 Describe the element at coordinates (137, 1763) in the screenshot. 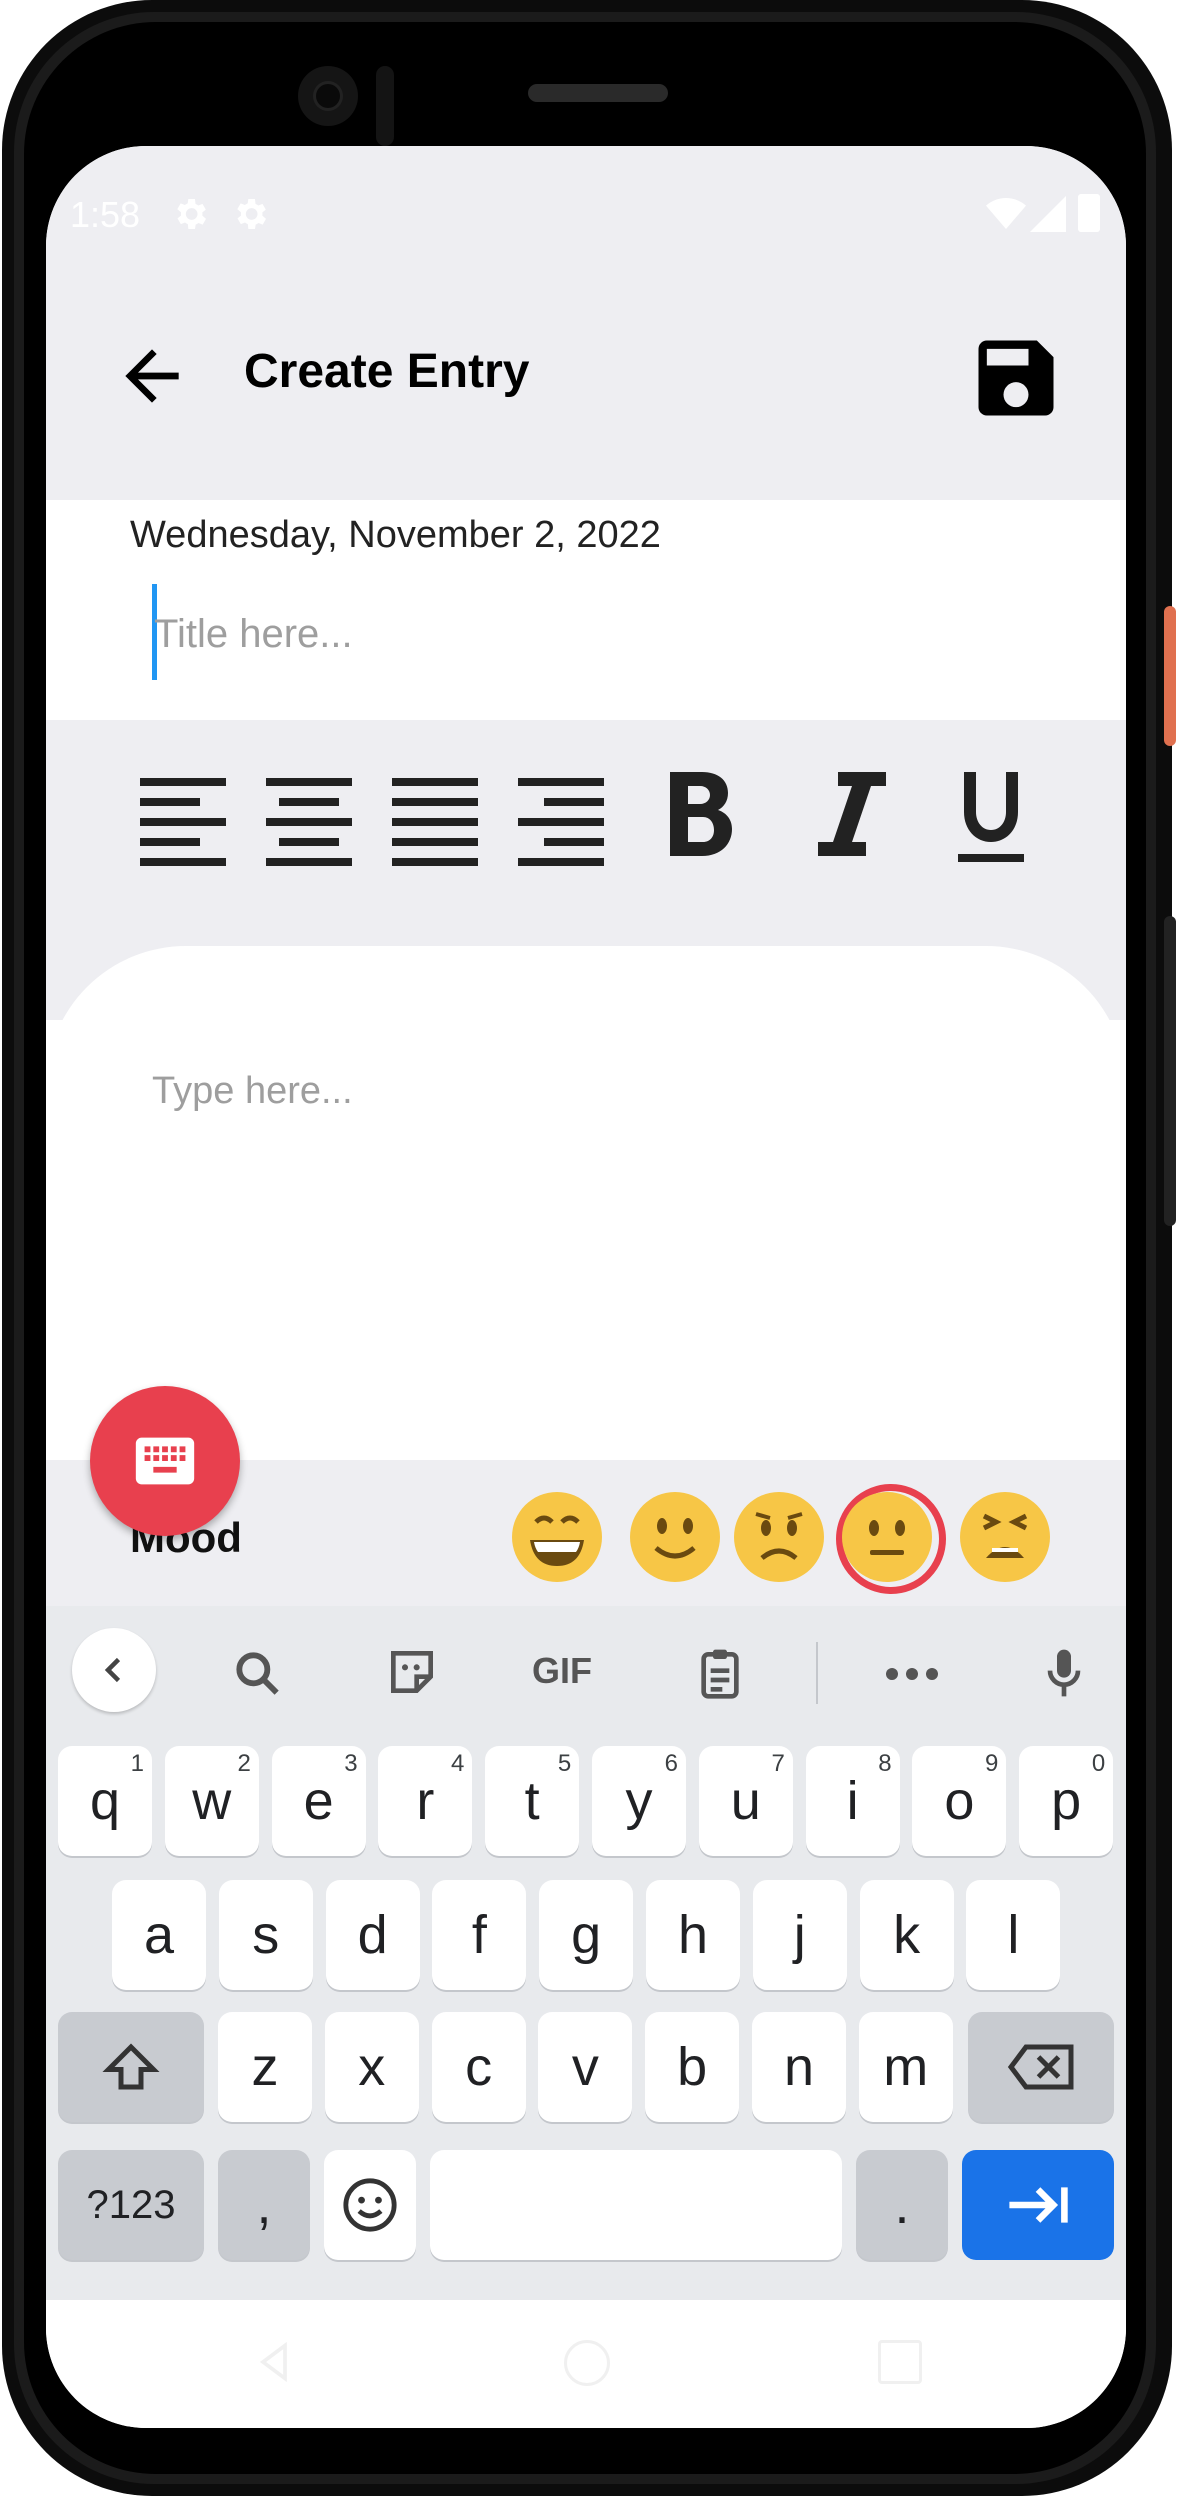

I see `key-hint: 1` at that location.